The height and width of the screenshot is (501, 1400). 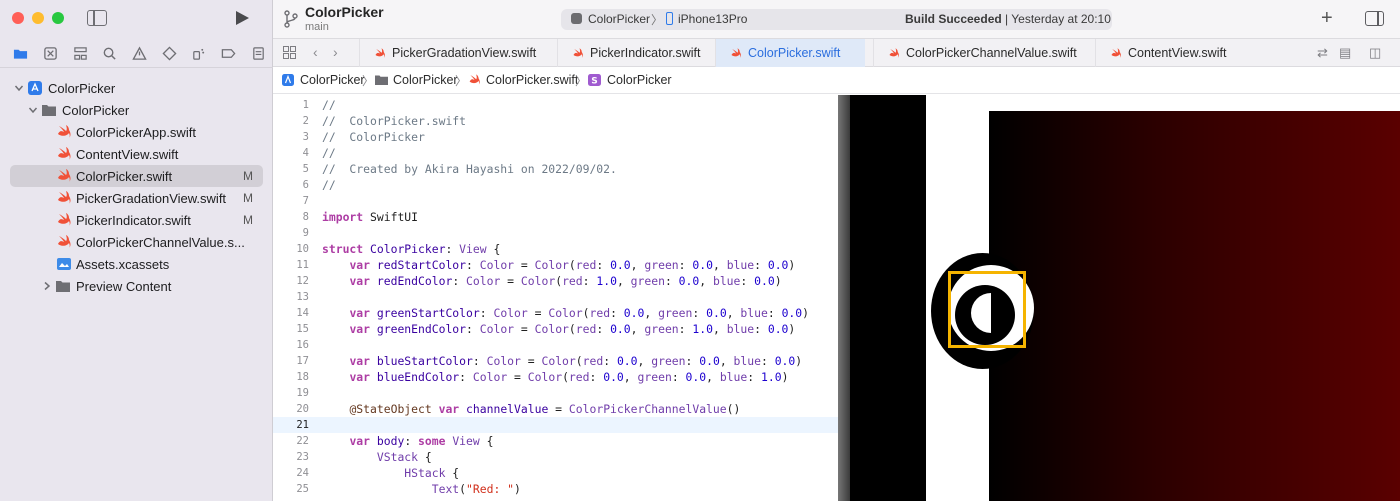 I want to click on chevron-right-icon: 〉, so click(x=368, y=81).